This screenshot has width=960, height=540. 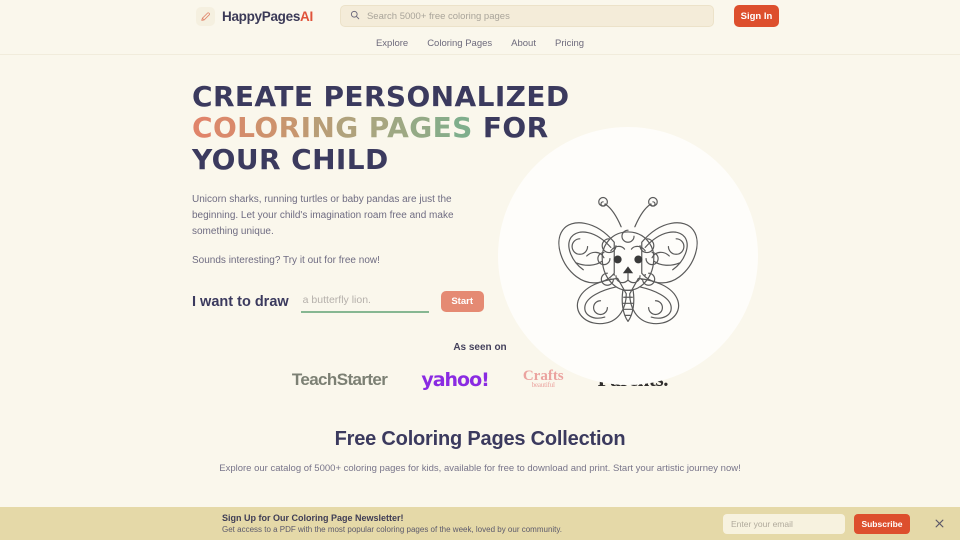 What do you see at coordinates (205, 16) in the screenshot?
I see `pencil-icon` at bounding box center [205, 16].